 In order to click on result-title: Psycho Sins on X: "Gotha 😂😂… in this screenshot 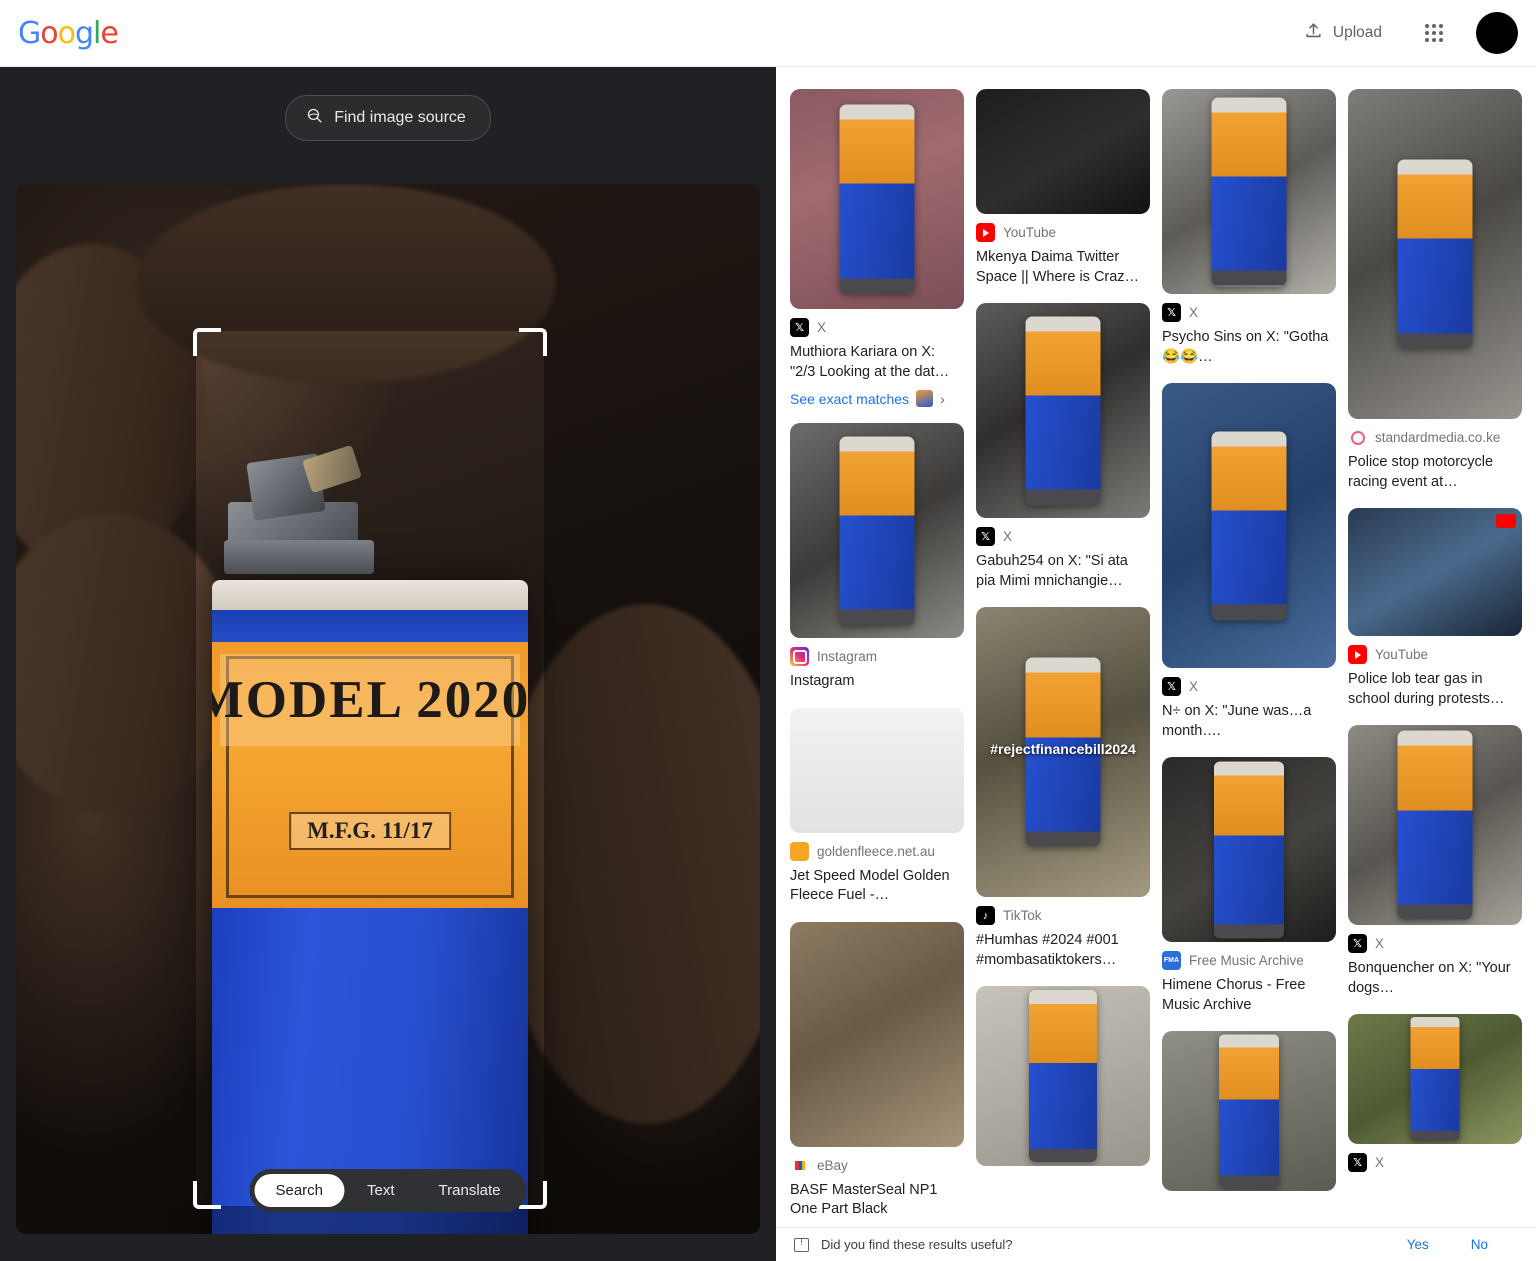, I will do `click(1245, 347)`.